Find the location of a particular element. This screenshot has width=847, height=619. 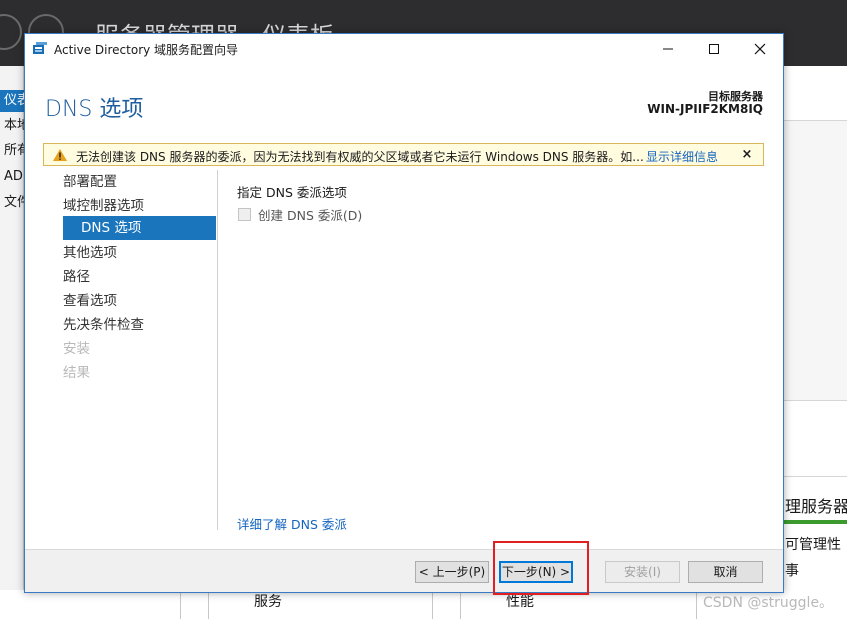

background-right-shade is located at coordinates (815, 260).